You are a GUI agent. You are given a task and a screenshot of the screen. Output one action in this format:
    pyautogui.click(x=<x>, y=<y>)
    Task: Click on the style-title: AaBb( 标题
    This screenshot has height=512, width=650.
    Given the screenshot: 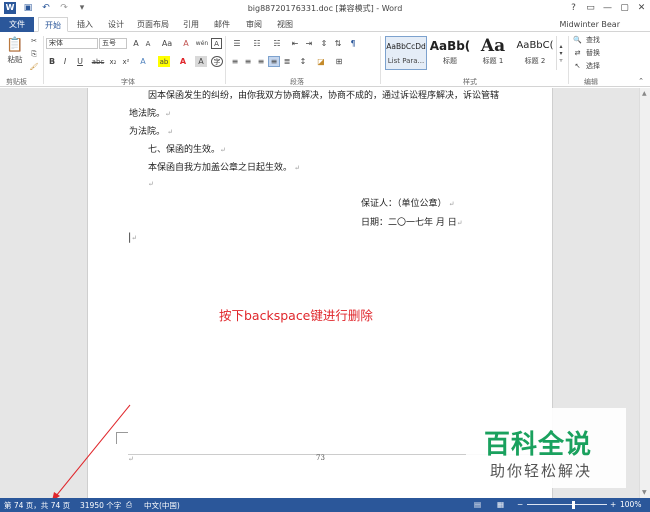 What is the action you would take?
    pyautogui.click(x=450, y=53)
    